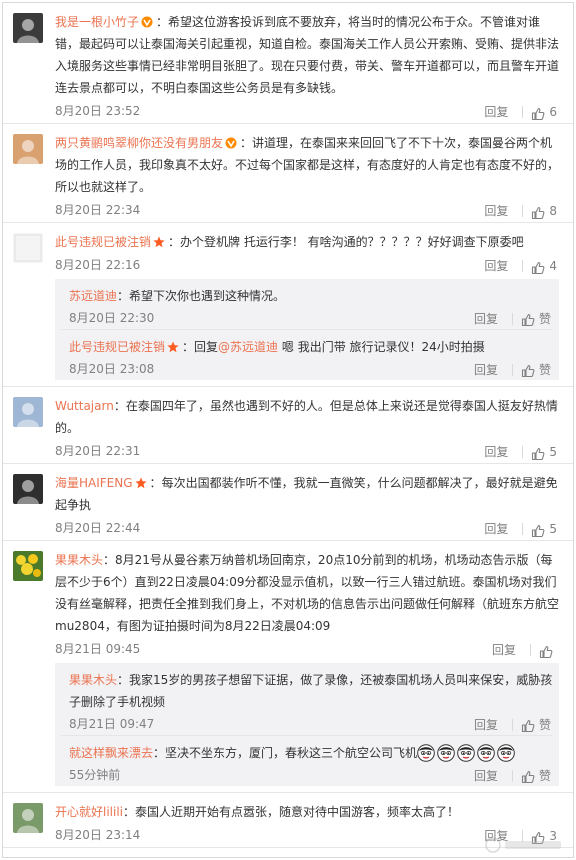 The height and width of the screenshot is (860, 576). Describe the element at coordinates (311, 369) in the screenshot. I see `comment-meta: 8月20日 23:08 回复 赞` at that location.